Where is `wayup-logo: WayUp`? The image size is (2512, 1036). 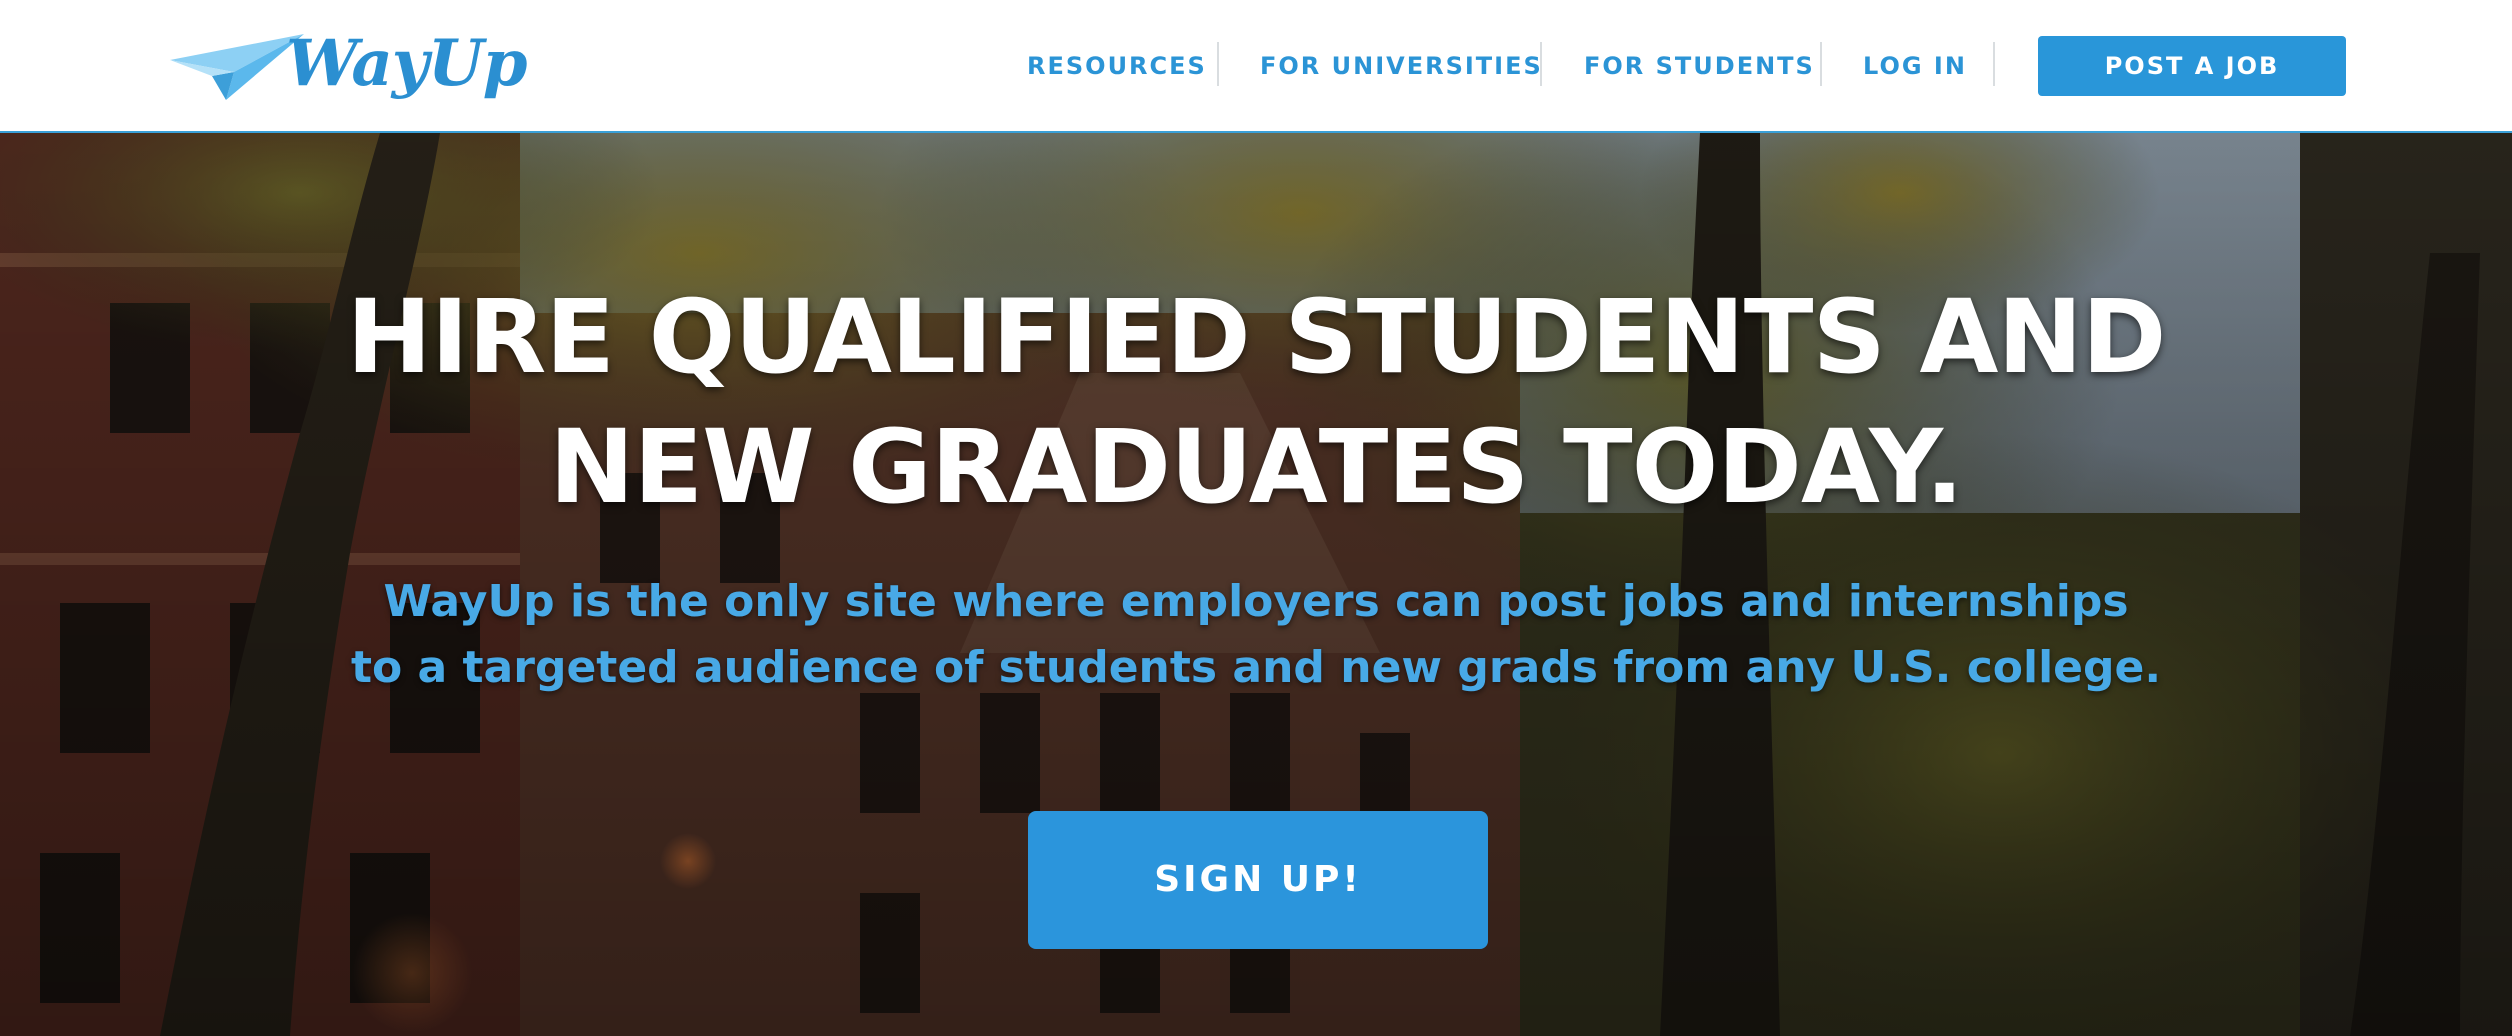 wayup-logo: WayUp is located at coordinates (348, 64).